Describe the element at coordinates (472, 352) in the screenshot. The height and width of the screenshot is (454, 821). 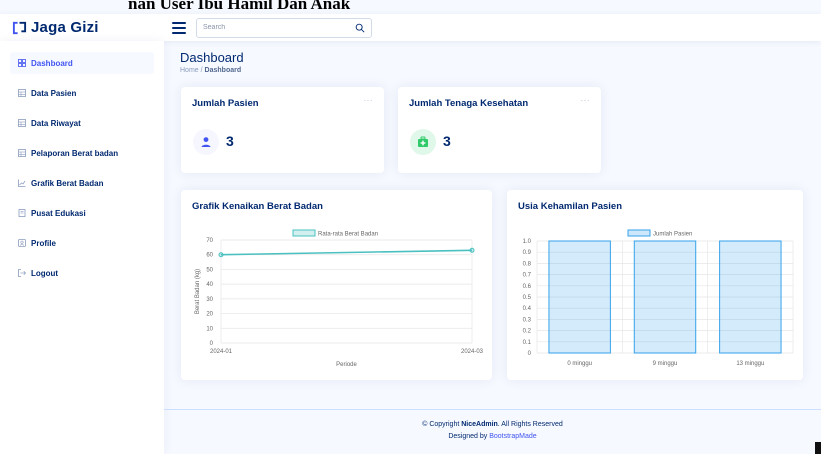
I see `x-tick-label: 2024-03` at that location.